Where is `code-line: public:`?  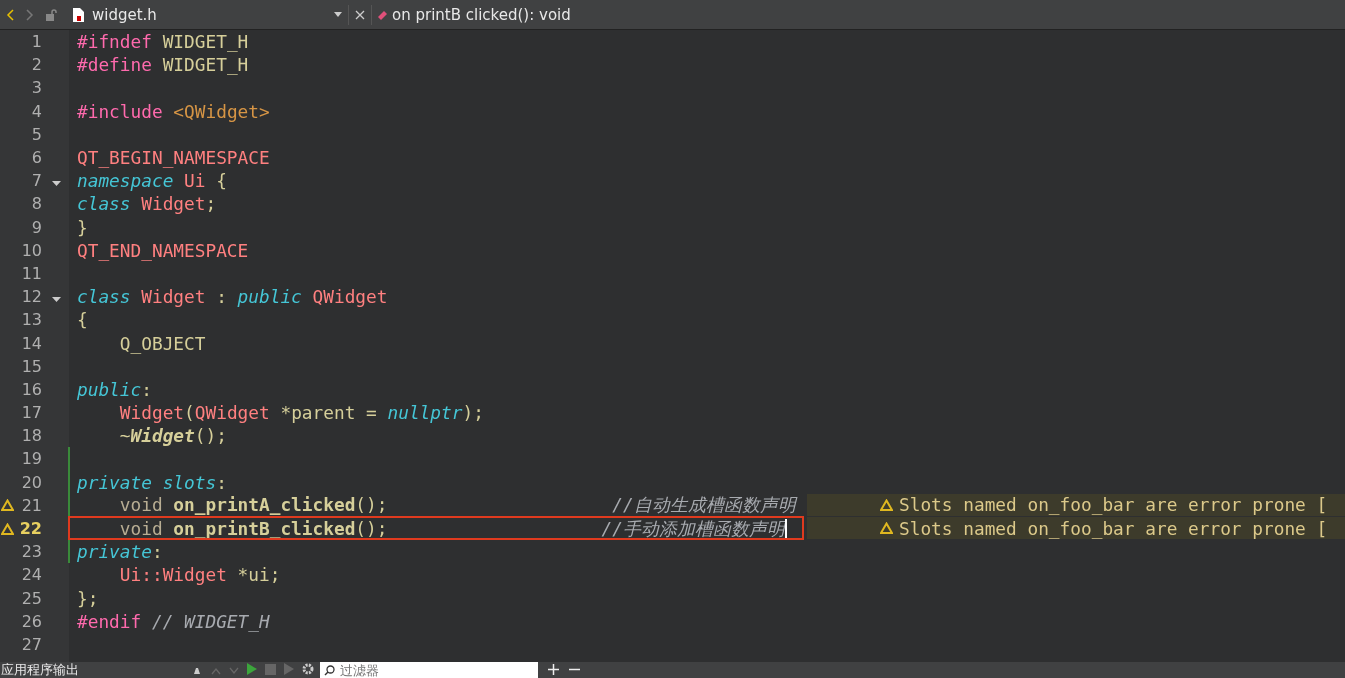
code-line: public: is located at coordinates (114, 389).